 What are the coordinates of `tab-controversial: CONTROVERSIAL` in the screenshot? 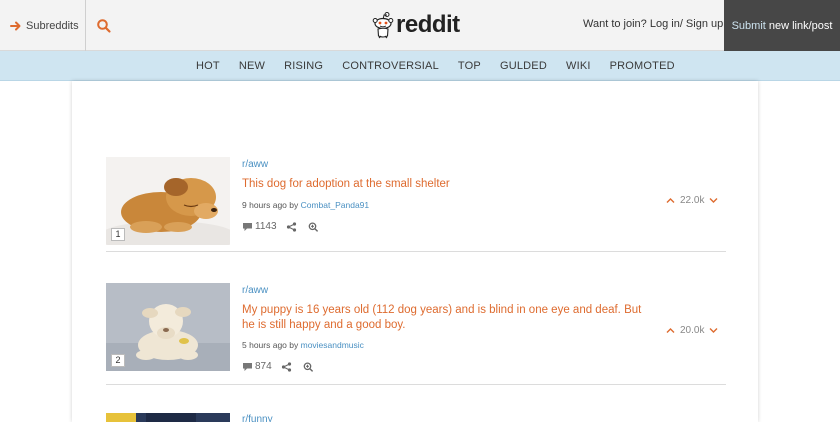 It's located at (390, 66).